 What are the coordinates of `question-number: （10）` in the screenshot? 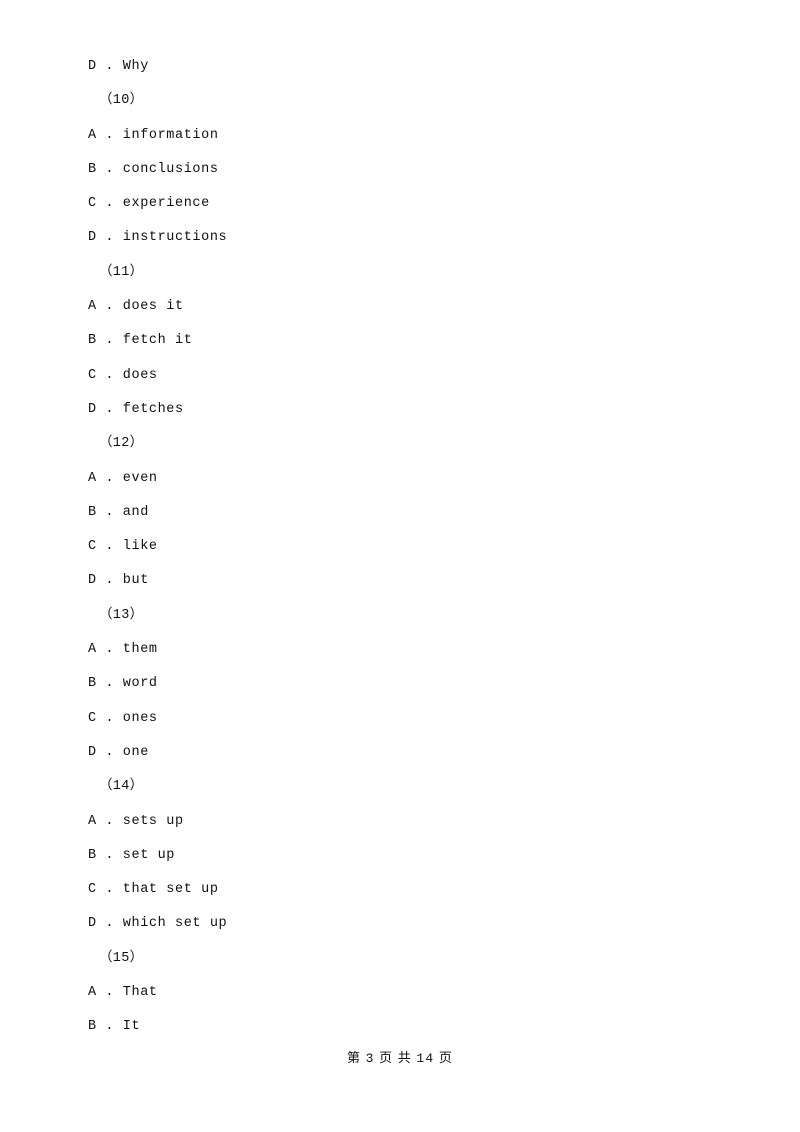 It's located at (121, 101).